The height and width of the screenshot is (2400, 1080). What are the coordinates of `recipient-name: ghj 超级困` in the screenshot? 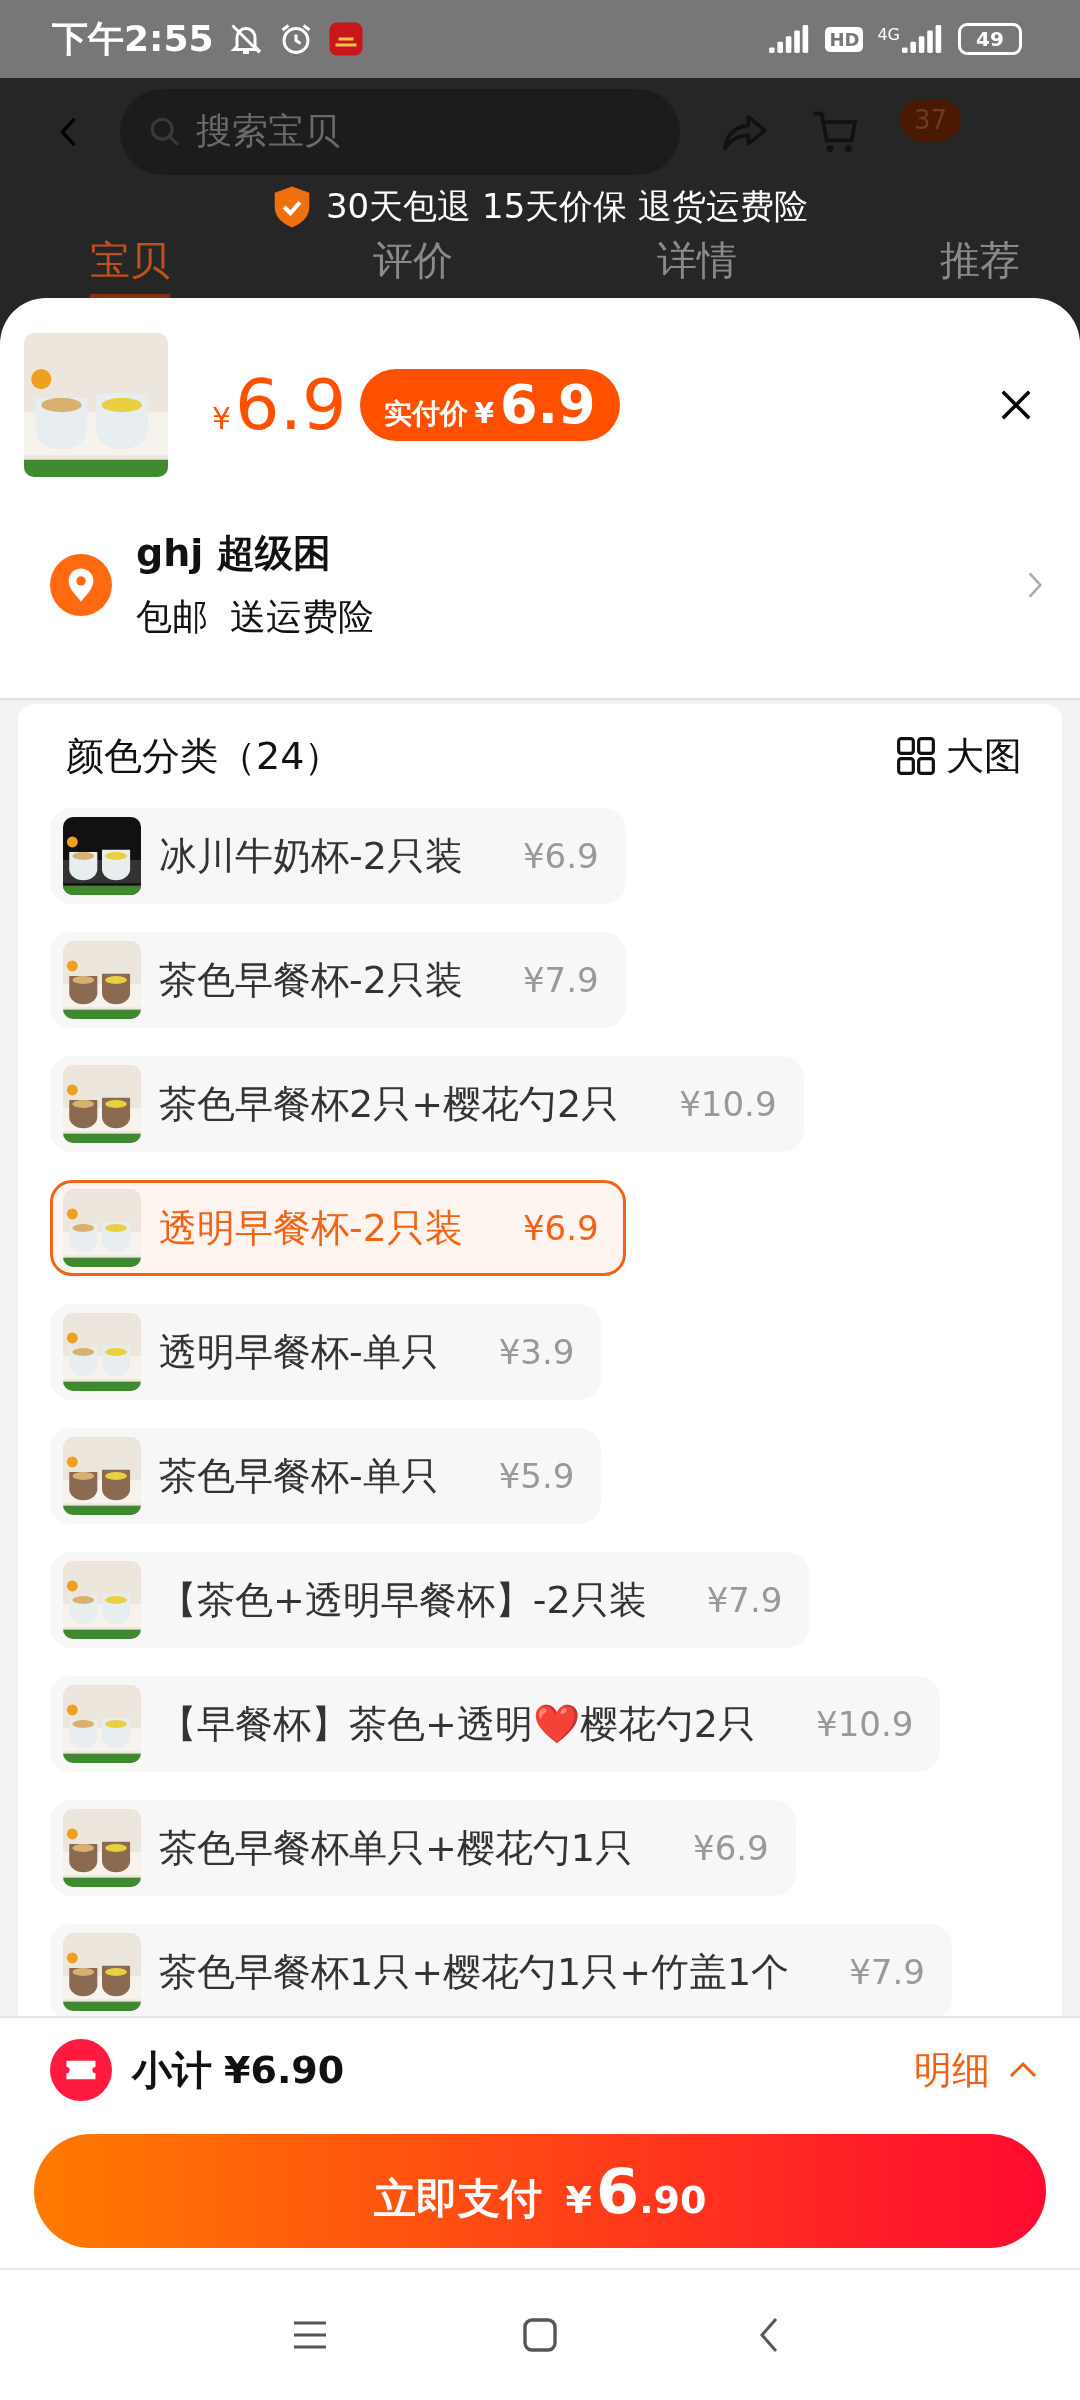 It's located at (234, 553).